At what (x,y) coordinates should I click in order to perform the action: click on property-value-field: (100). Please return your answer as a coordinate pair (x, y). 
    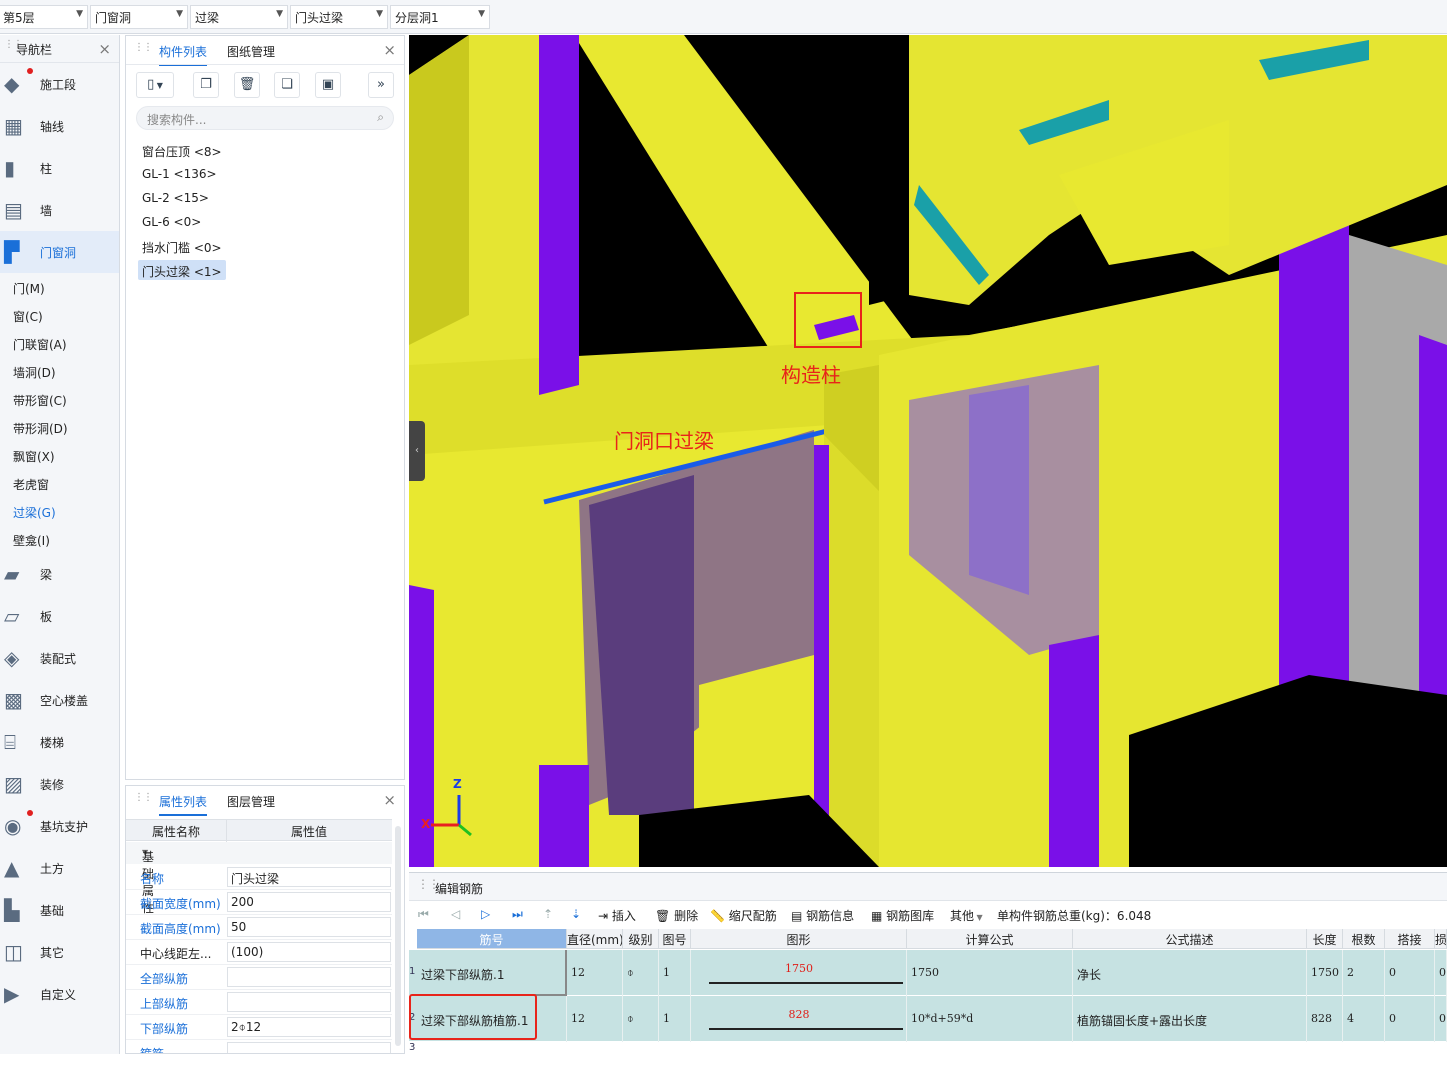
    Looking at the image, I should click on (309, 952).